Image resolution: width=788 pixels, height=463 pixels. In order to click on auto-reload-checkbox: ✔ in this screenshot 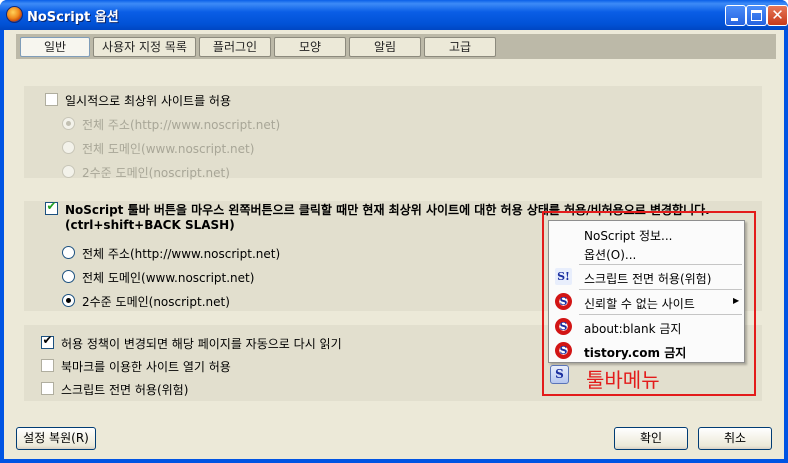, I will do `click(47, 341)`.